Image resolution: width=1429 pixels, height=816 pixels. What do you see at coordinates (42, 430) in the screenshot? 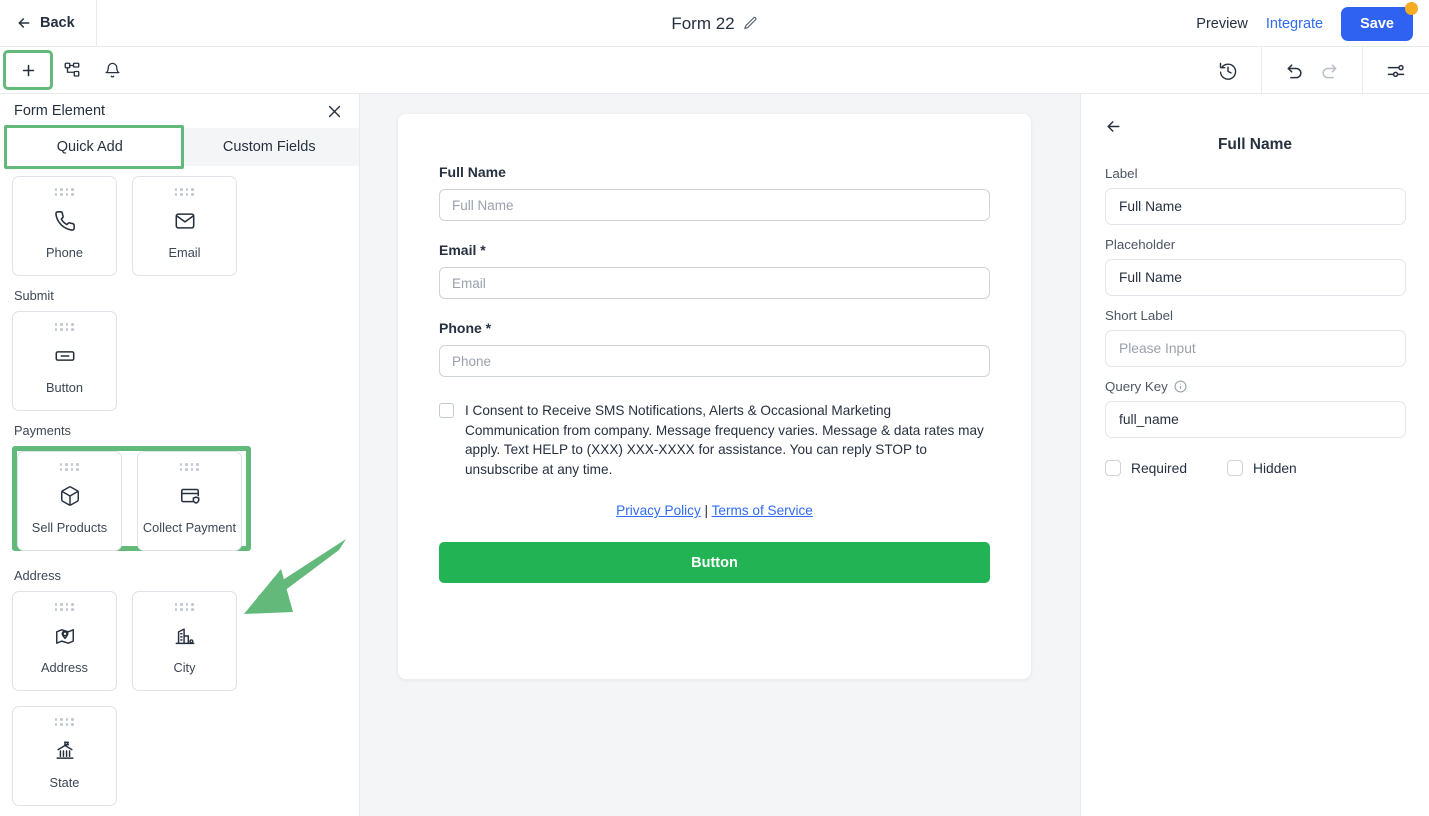
I see `section-title-payments: Payments` at bounding box center [42, 430].